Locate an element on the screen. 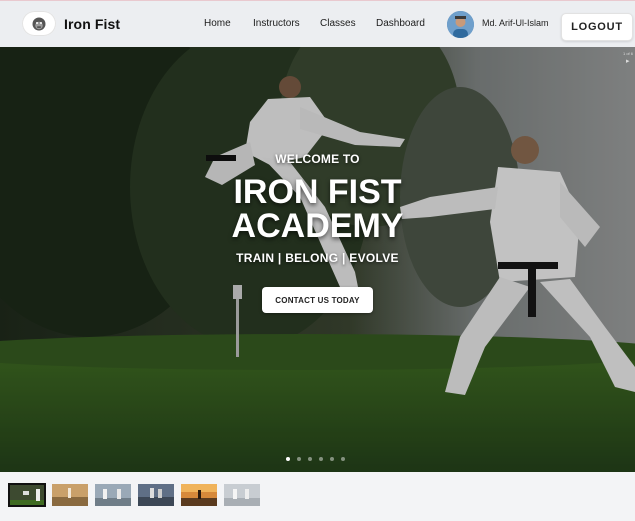 The image size is (635, 521). carousel-dots is located at coordinates (319, 459).